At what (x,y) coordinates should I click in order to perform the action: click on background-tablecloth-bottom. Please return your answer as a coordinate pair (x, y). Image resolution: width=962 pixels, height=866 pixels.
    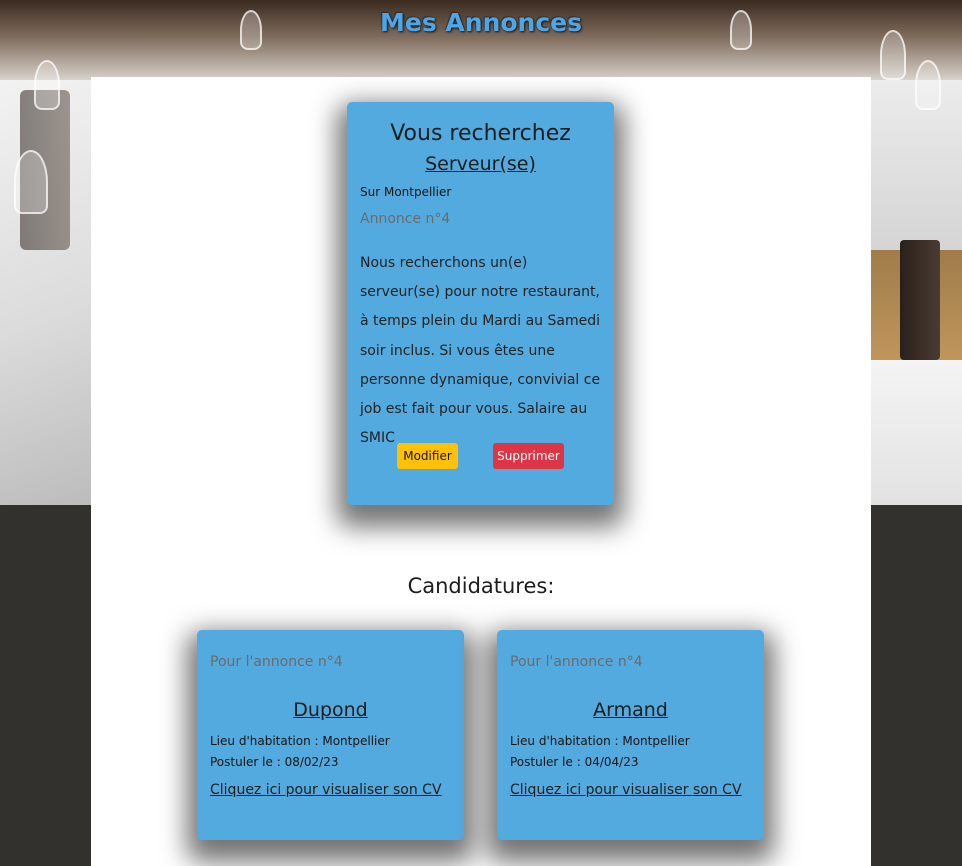
    Looking at the image, I should click on (916, 432).